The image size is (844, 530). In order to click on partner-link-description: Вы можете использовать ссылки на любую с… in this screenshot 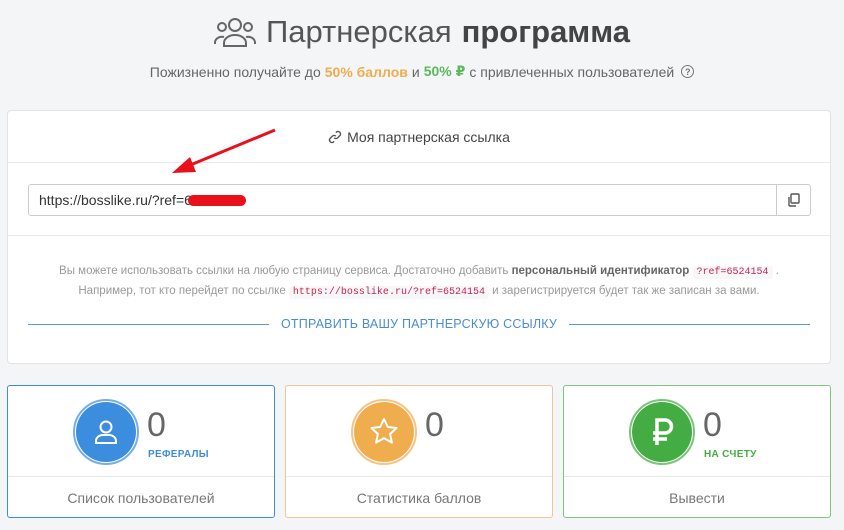, I will do `click(419, 282)`.